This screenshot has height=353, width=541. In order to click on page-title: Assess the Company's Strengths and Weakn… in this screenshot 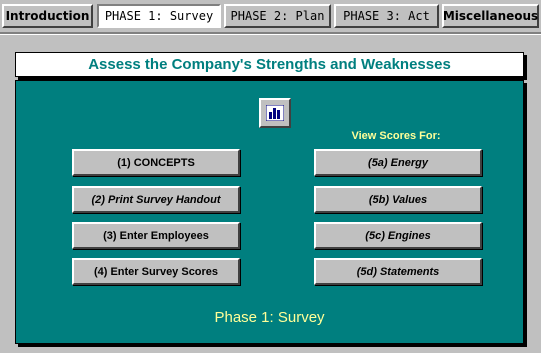, I will do `click(269, 64)`.